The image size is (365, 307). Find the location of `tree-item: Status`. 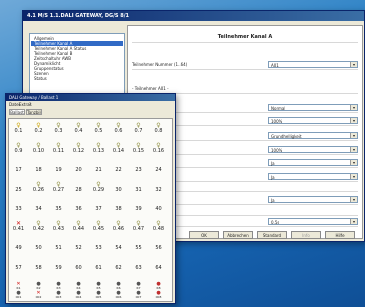

tree-item: Status is located at coordinates (77, 78).